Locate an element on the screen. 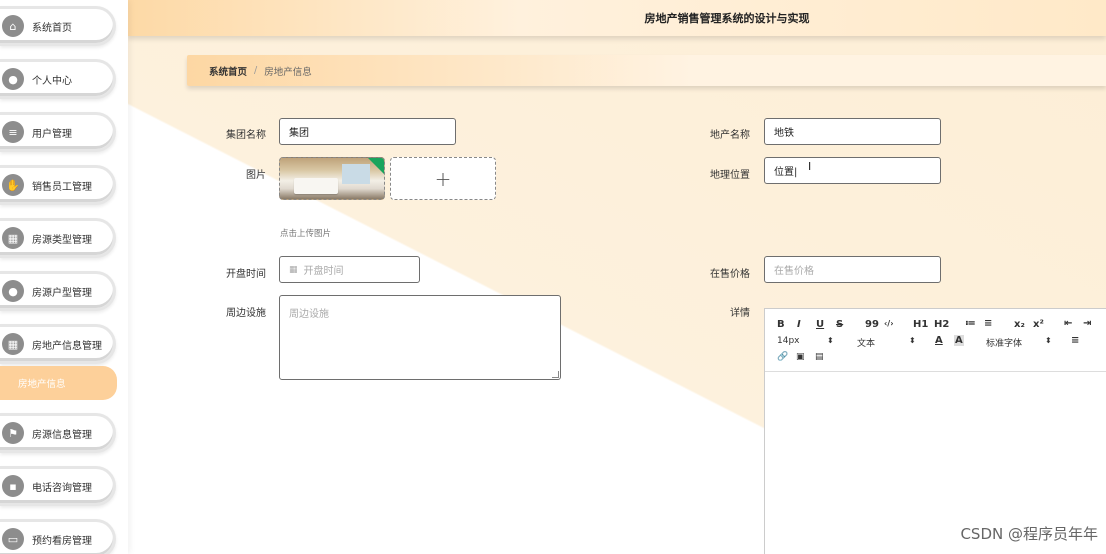  sidebar-item-house-layout: ● 房源户型管理 is located at coordinates (58, 291).